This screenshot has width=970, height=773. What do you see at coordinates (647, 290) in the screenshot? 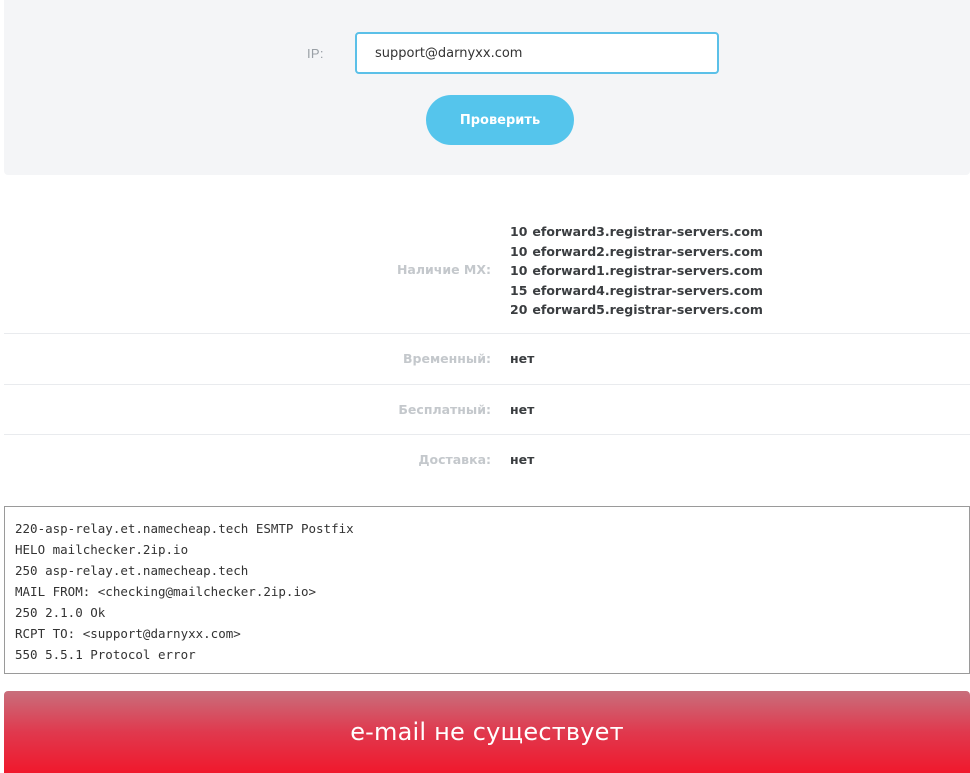
I see `mx-host: eforward4.registrar-servers.com` at bounding box center [647, 290].